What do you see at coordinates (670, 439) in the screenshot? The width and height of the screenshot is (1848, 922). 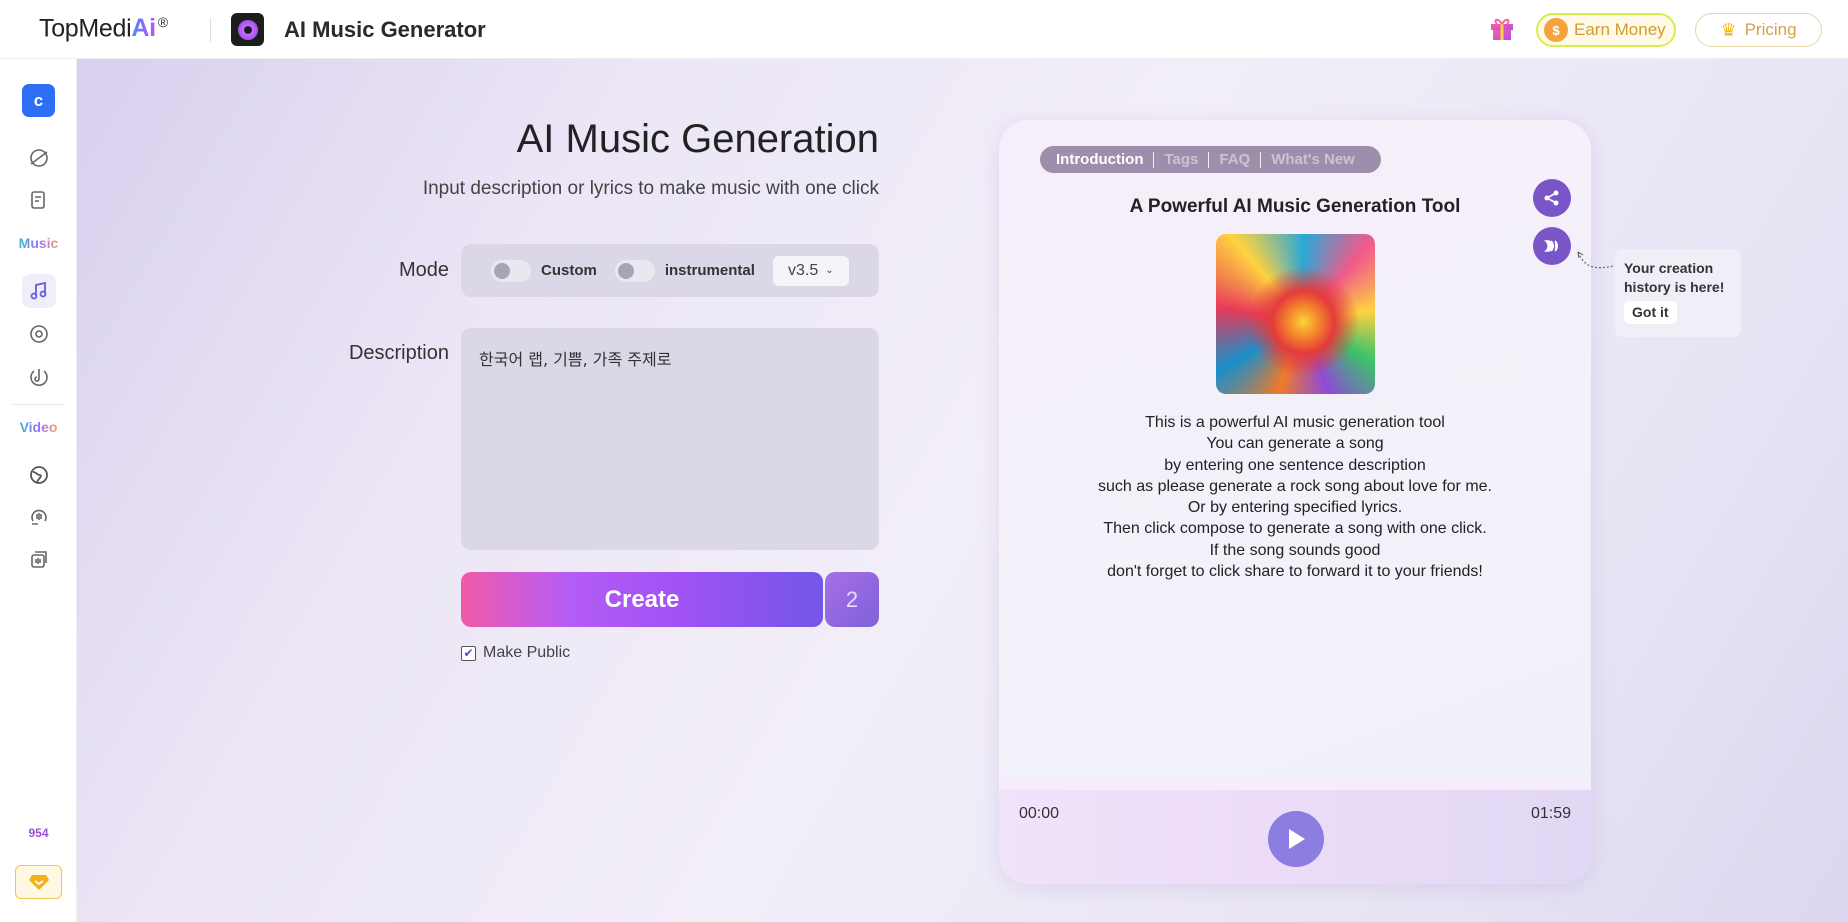 I see `description-input: 한국어 랩, 기쁨, 가족 주제로` at bounding box center [670, 439].